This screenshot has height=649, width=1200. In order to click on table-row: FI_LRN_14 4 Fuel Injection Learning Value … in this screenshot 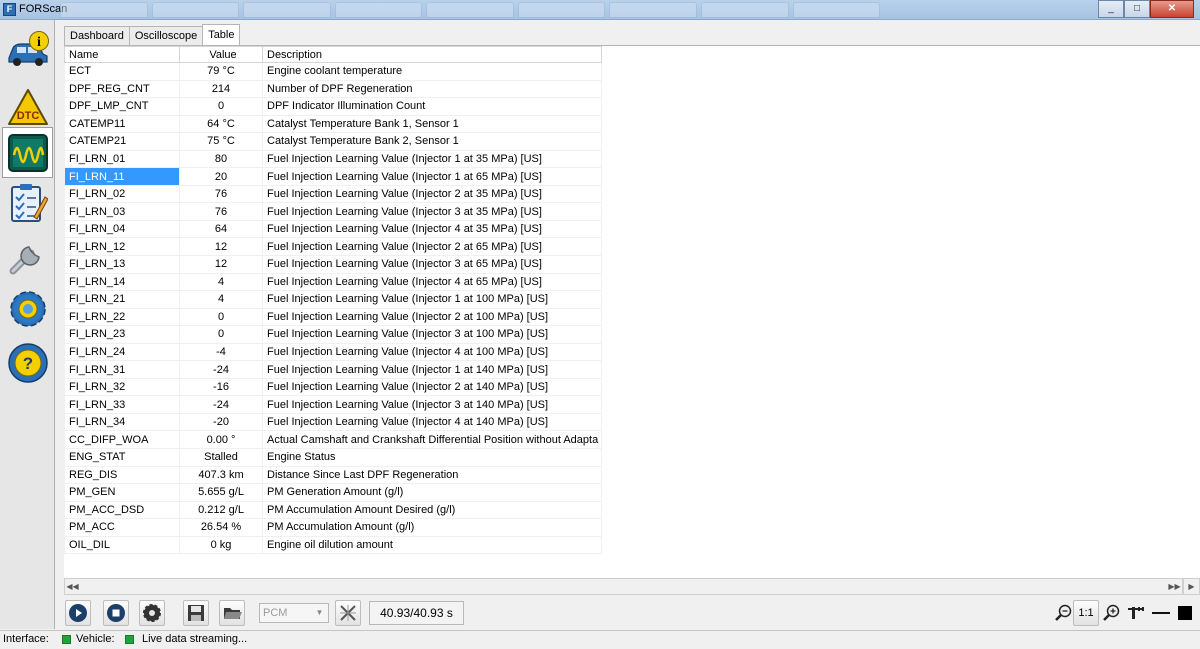, I will do `click(333, 282)`.